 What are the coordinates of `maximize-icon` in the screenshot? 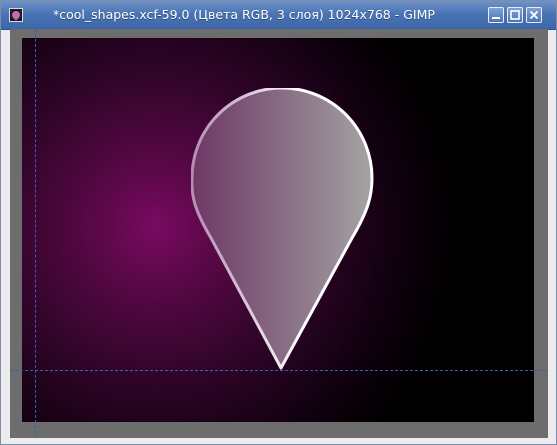 It's located at (515, 15).